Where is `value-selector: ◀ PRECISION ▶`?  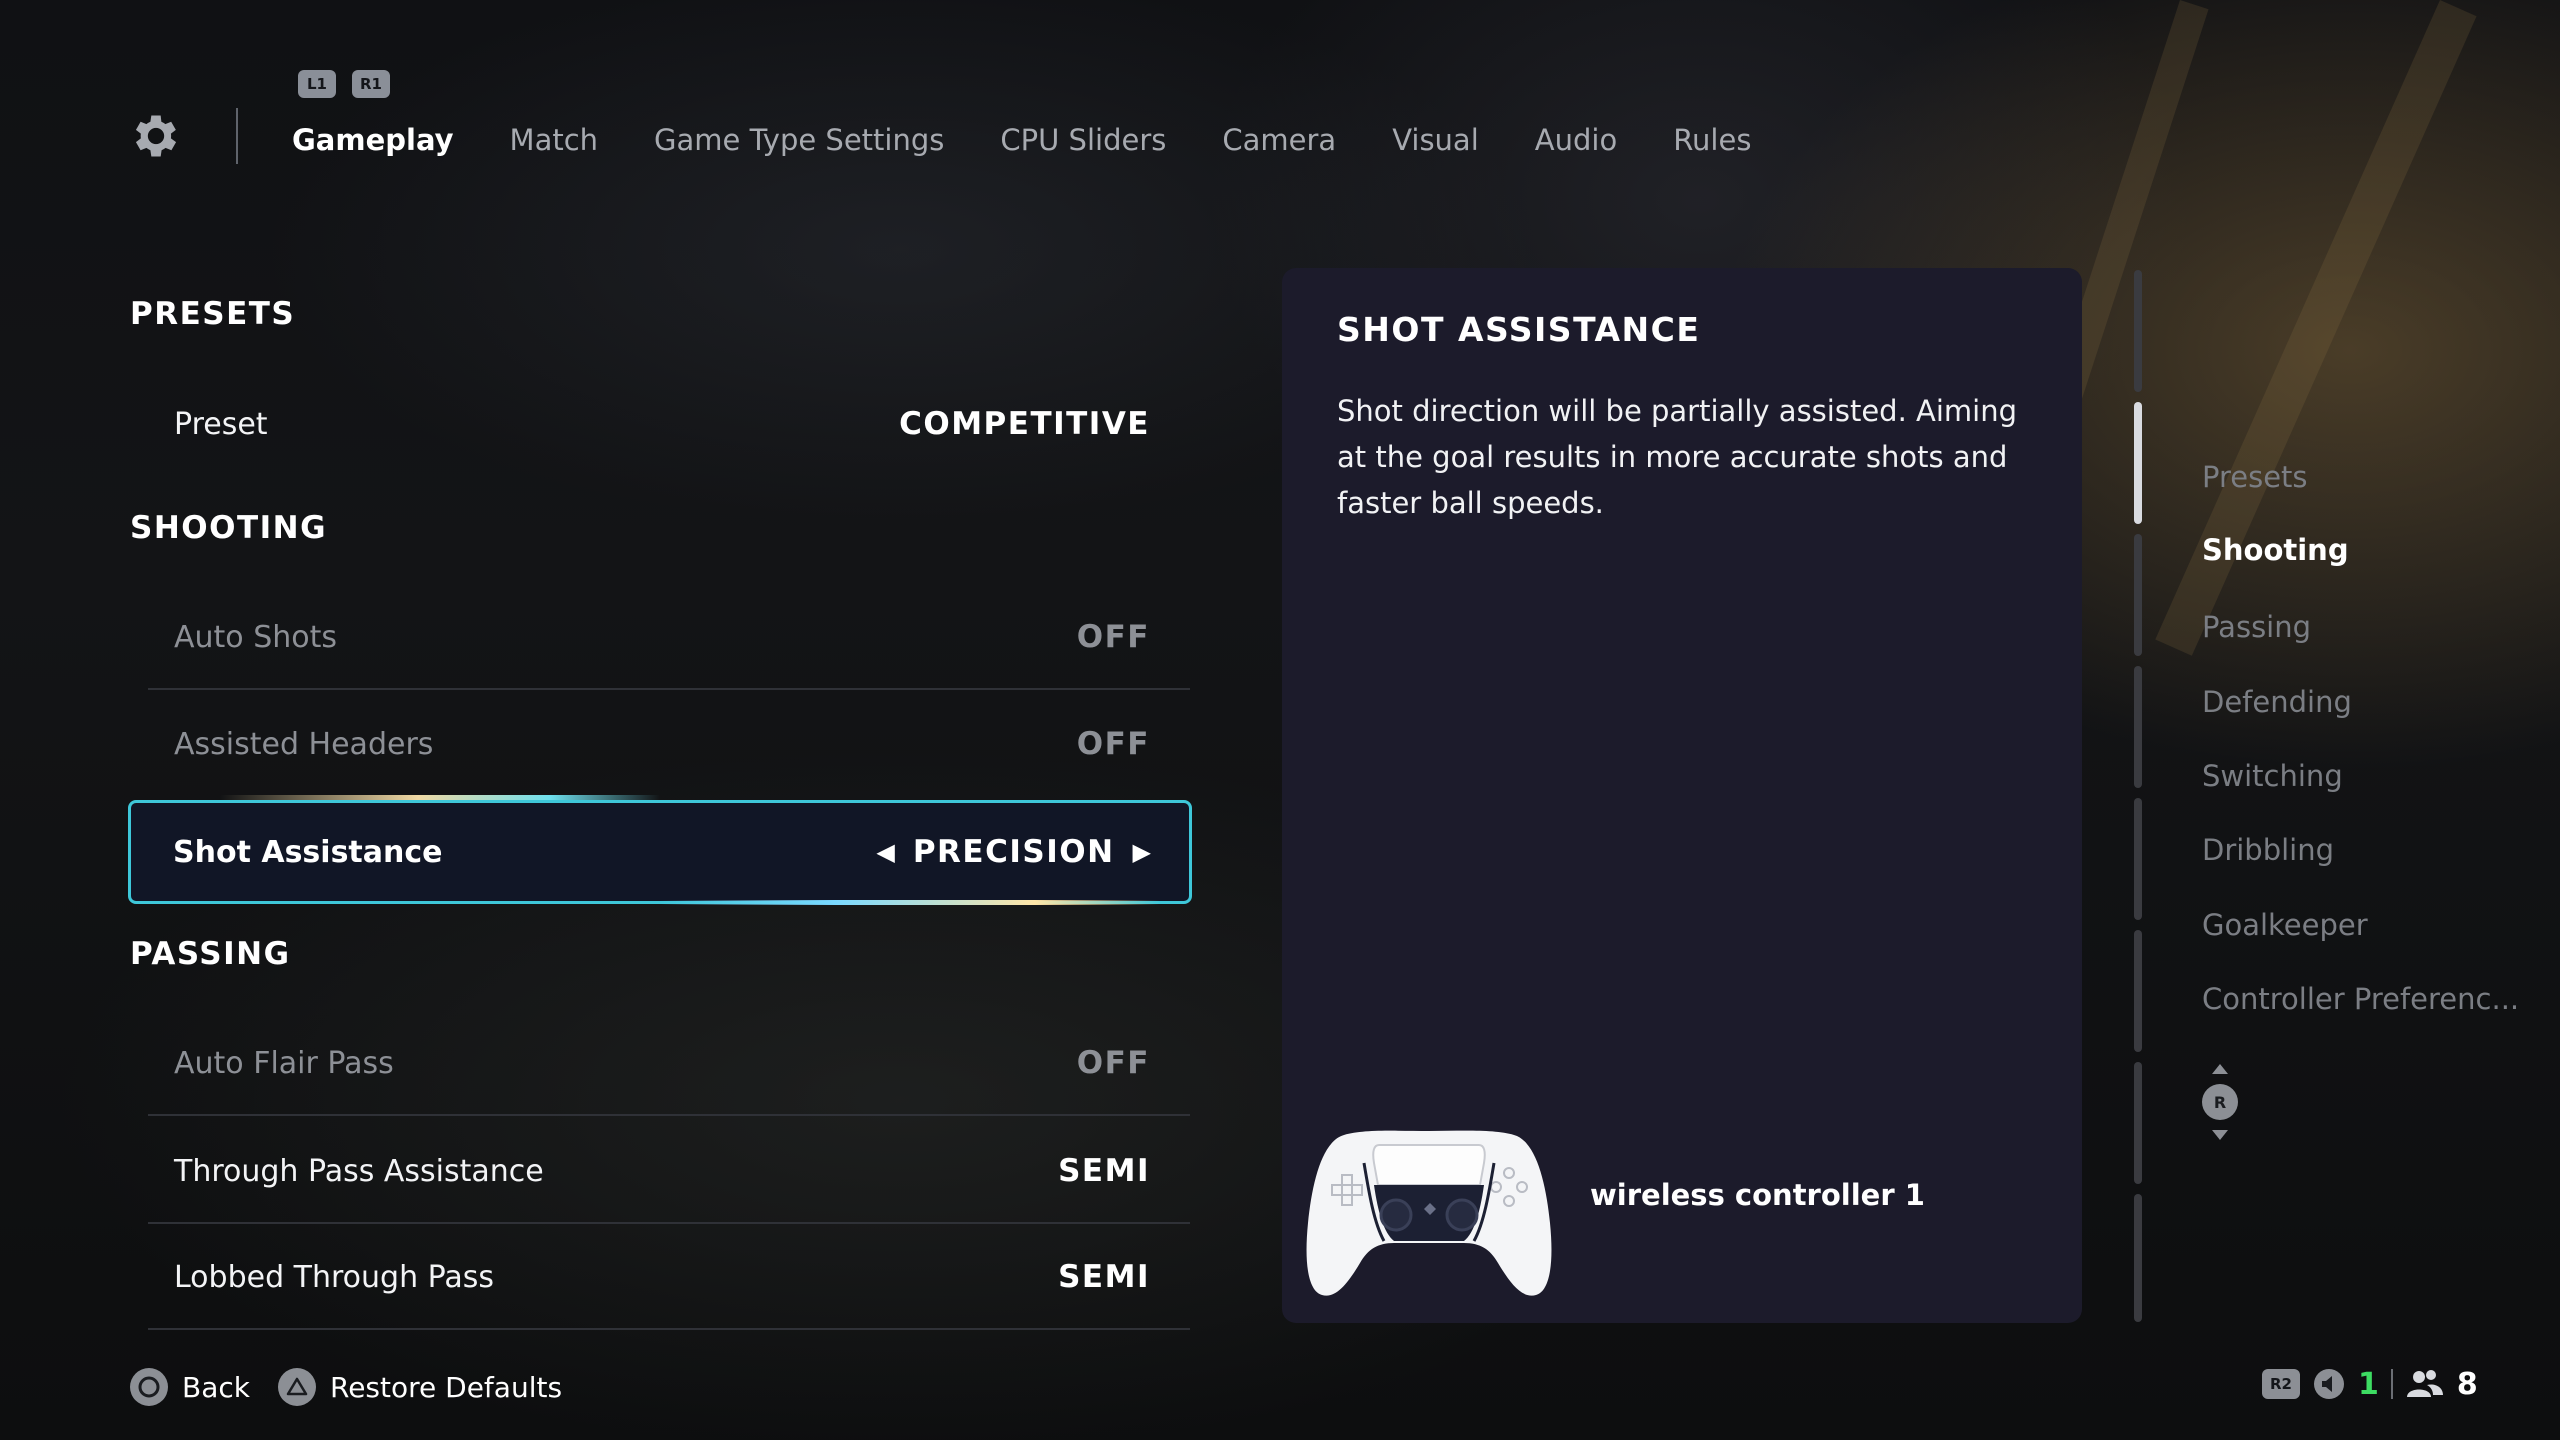 value-selector: ◀ PRECISION ▶ is located at coordinates (1013, 852).